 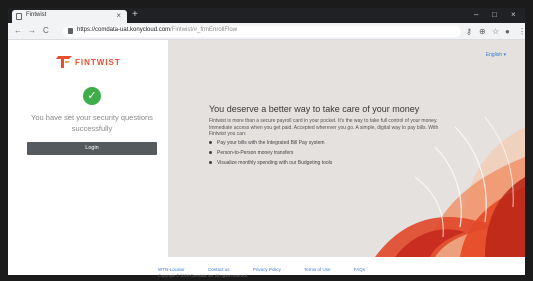 I want to click on footer-link-terms: Terms of Use, so click(x=317, y=269).